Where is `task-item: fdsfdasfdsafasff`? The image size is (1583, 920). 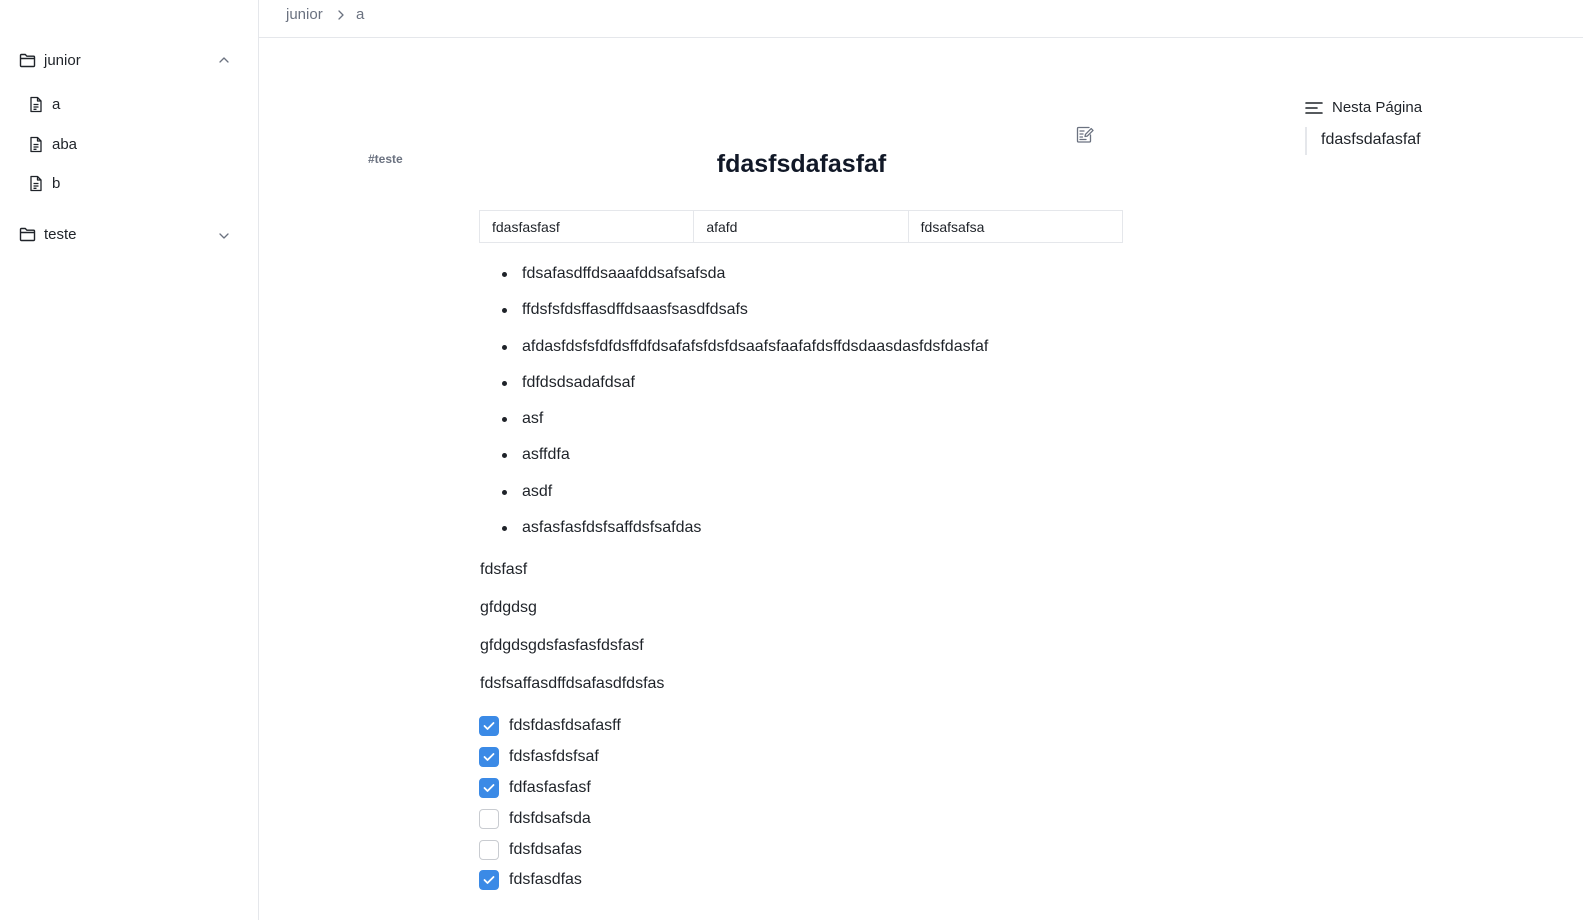
task-item: fdsfdasfdsafasff is located at coordinates (550, 726).